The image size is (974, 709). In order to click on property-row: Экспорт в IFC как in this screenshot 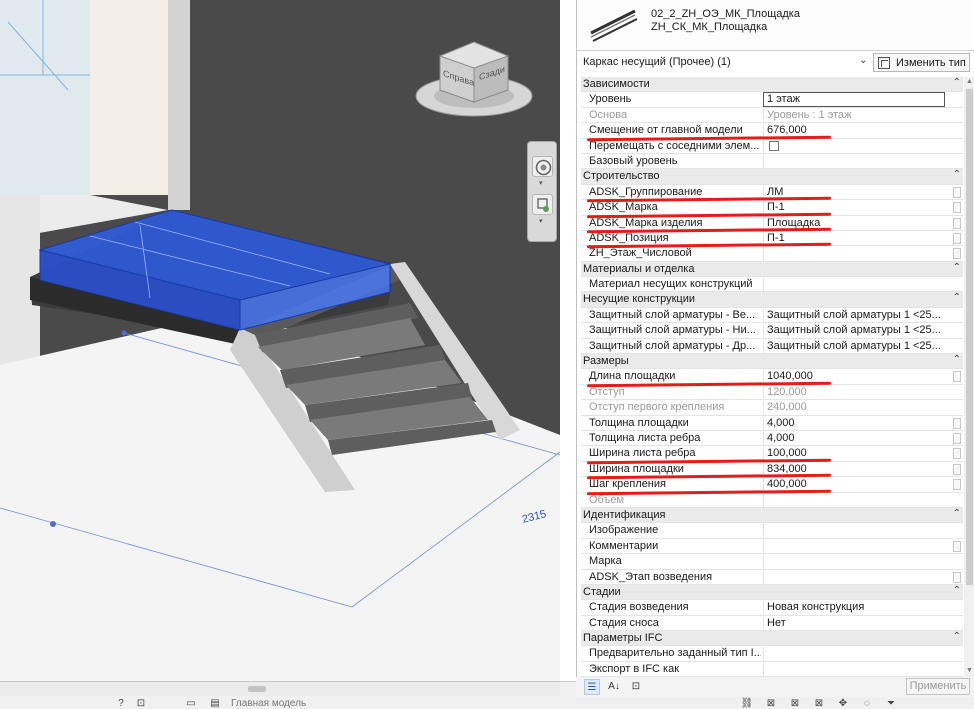, I will do `click(772, 669)`.